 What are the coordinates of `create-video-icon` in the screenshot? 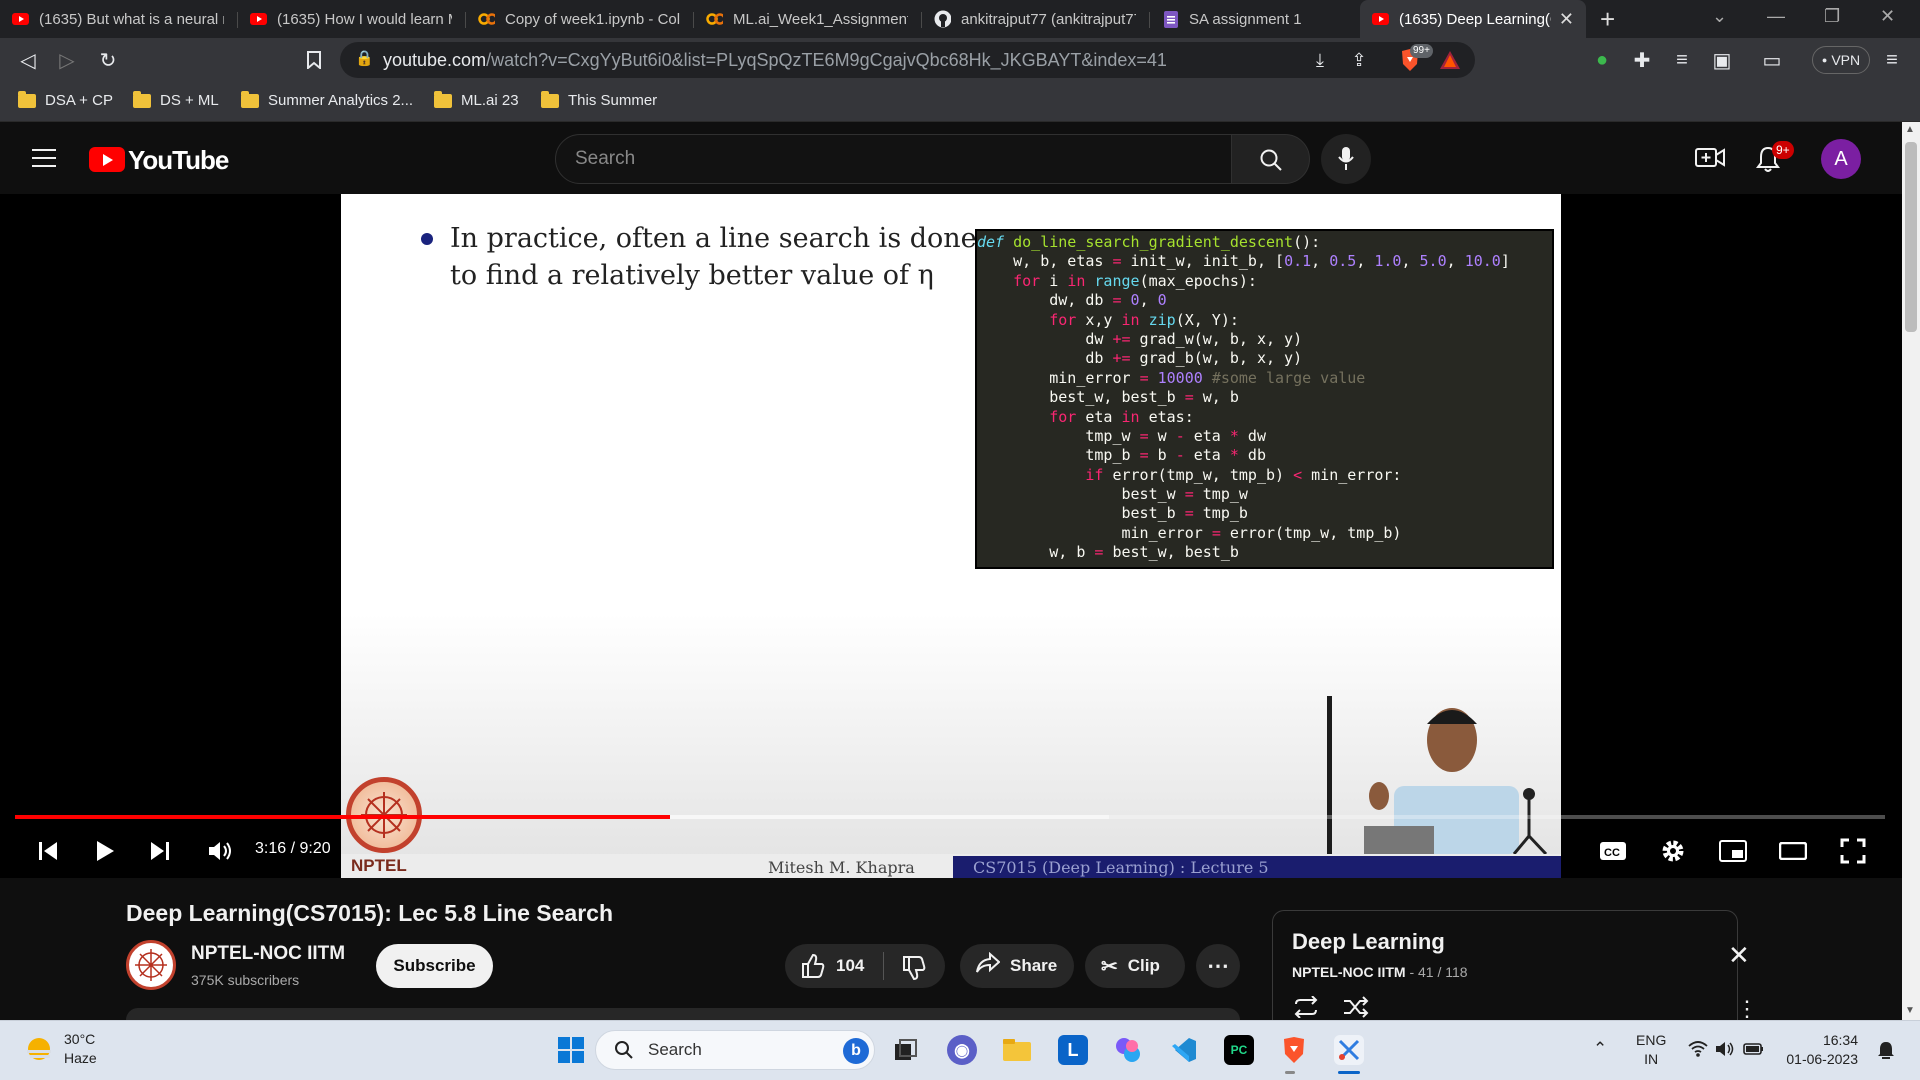 It's located at (1710, 160).